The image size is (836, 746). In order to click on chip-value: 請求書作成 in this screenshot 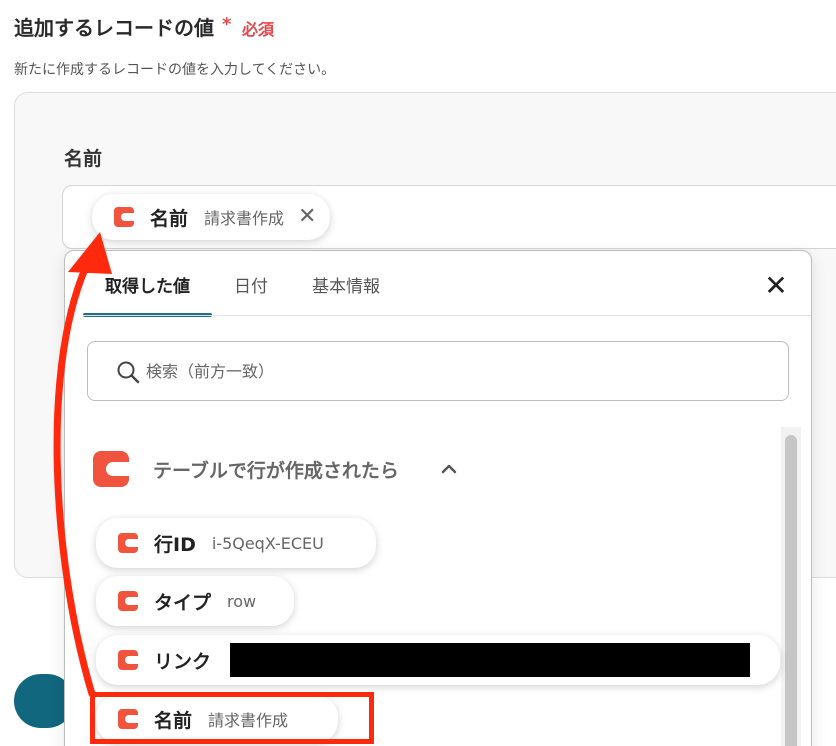, I will do `click(244, 218)`.